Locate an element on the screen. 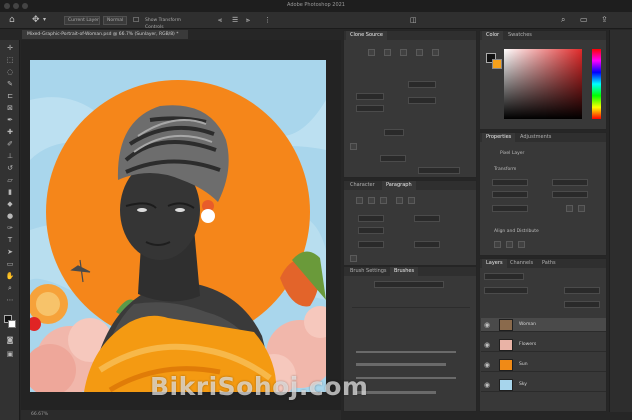 This screenshot has height=420, width=632. quick-mask-icon: ◙ is located at coordinates (10, 340).